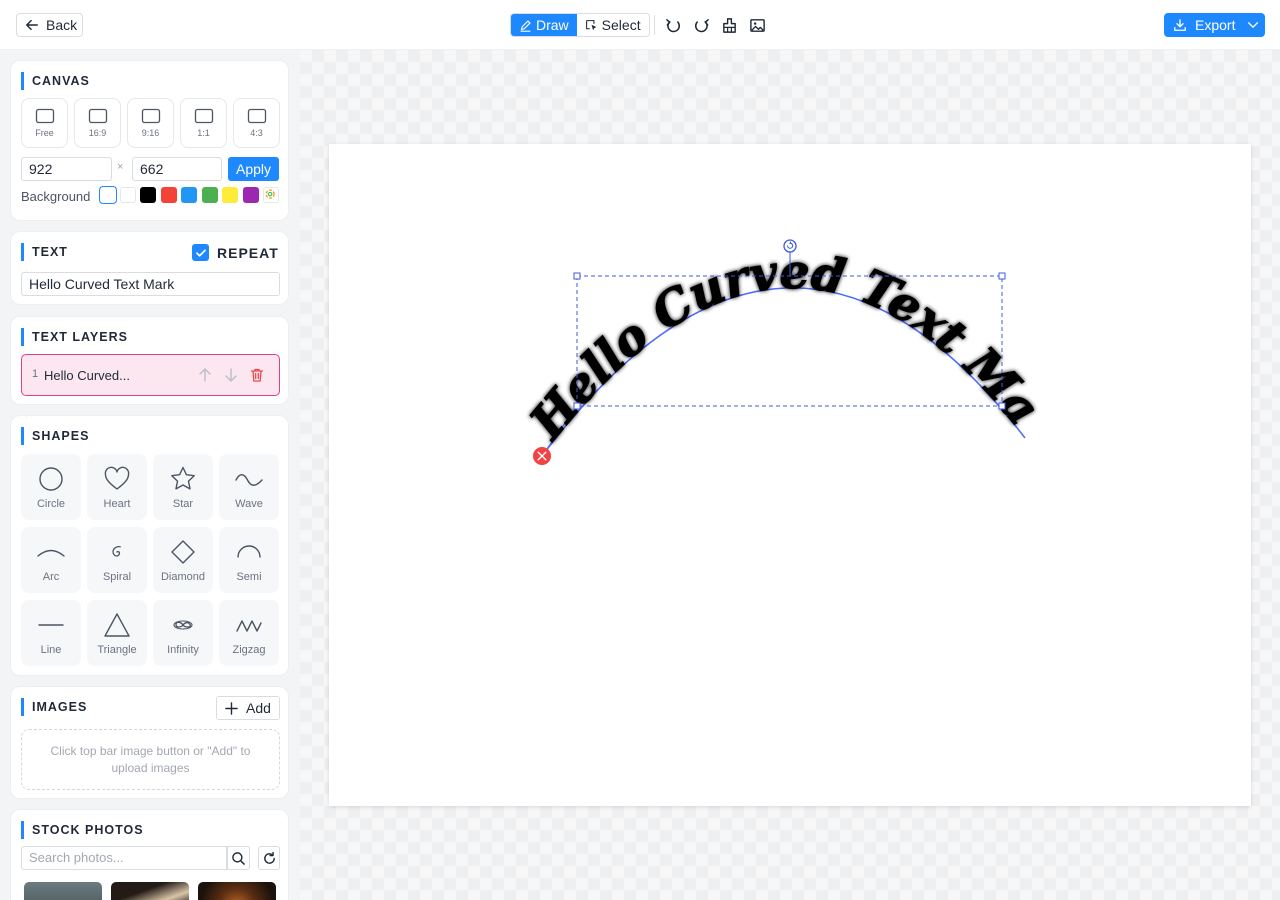  Describe the element at coordinates (248, 708) in the screenshot. I see `add-image-button: Add` at that location.